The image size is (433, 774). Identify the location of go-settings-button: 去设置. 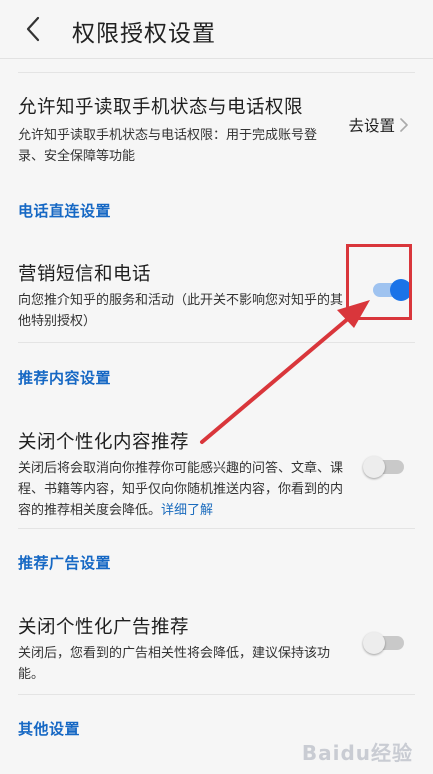
(378, 125).